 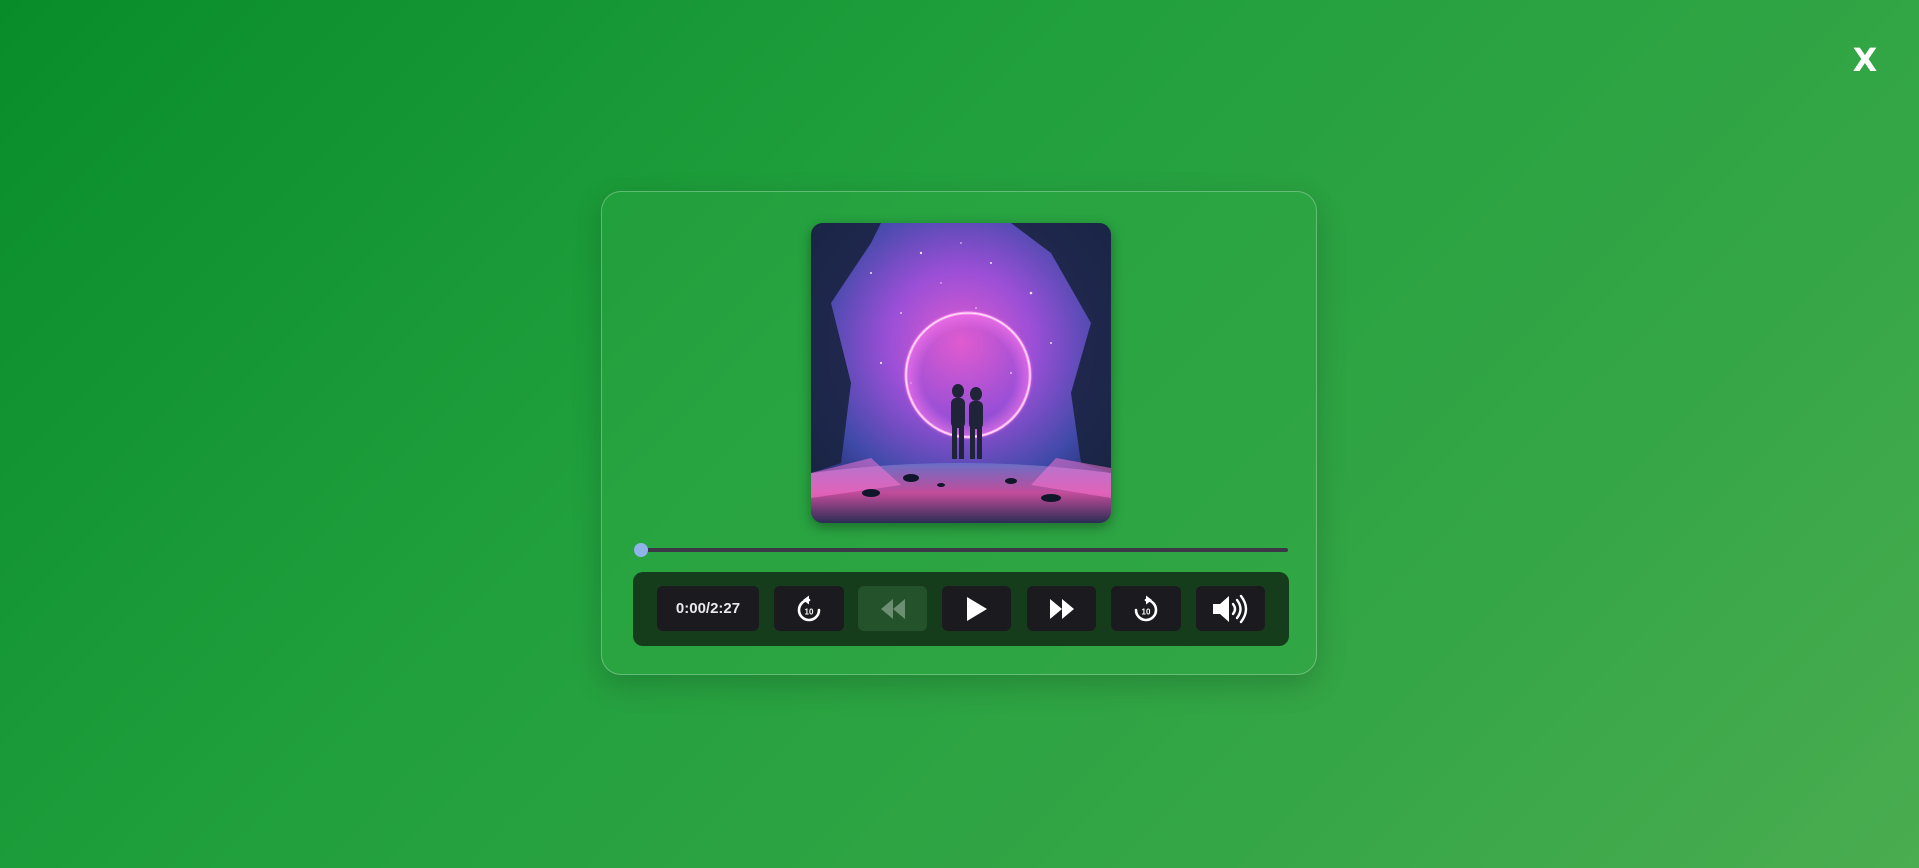 What do you see at coordinates (1146, 611) in the screenshot?
I see `forward-10-label: 10` at bounding box center [1146, 611].